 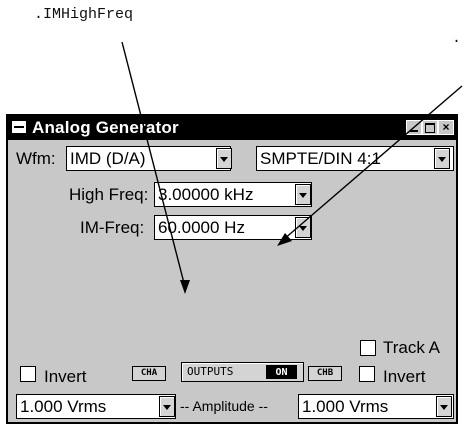 I want to click on maximize-icon, so click(x=430, y=128).